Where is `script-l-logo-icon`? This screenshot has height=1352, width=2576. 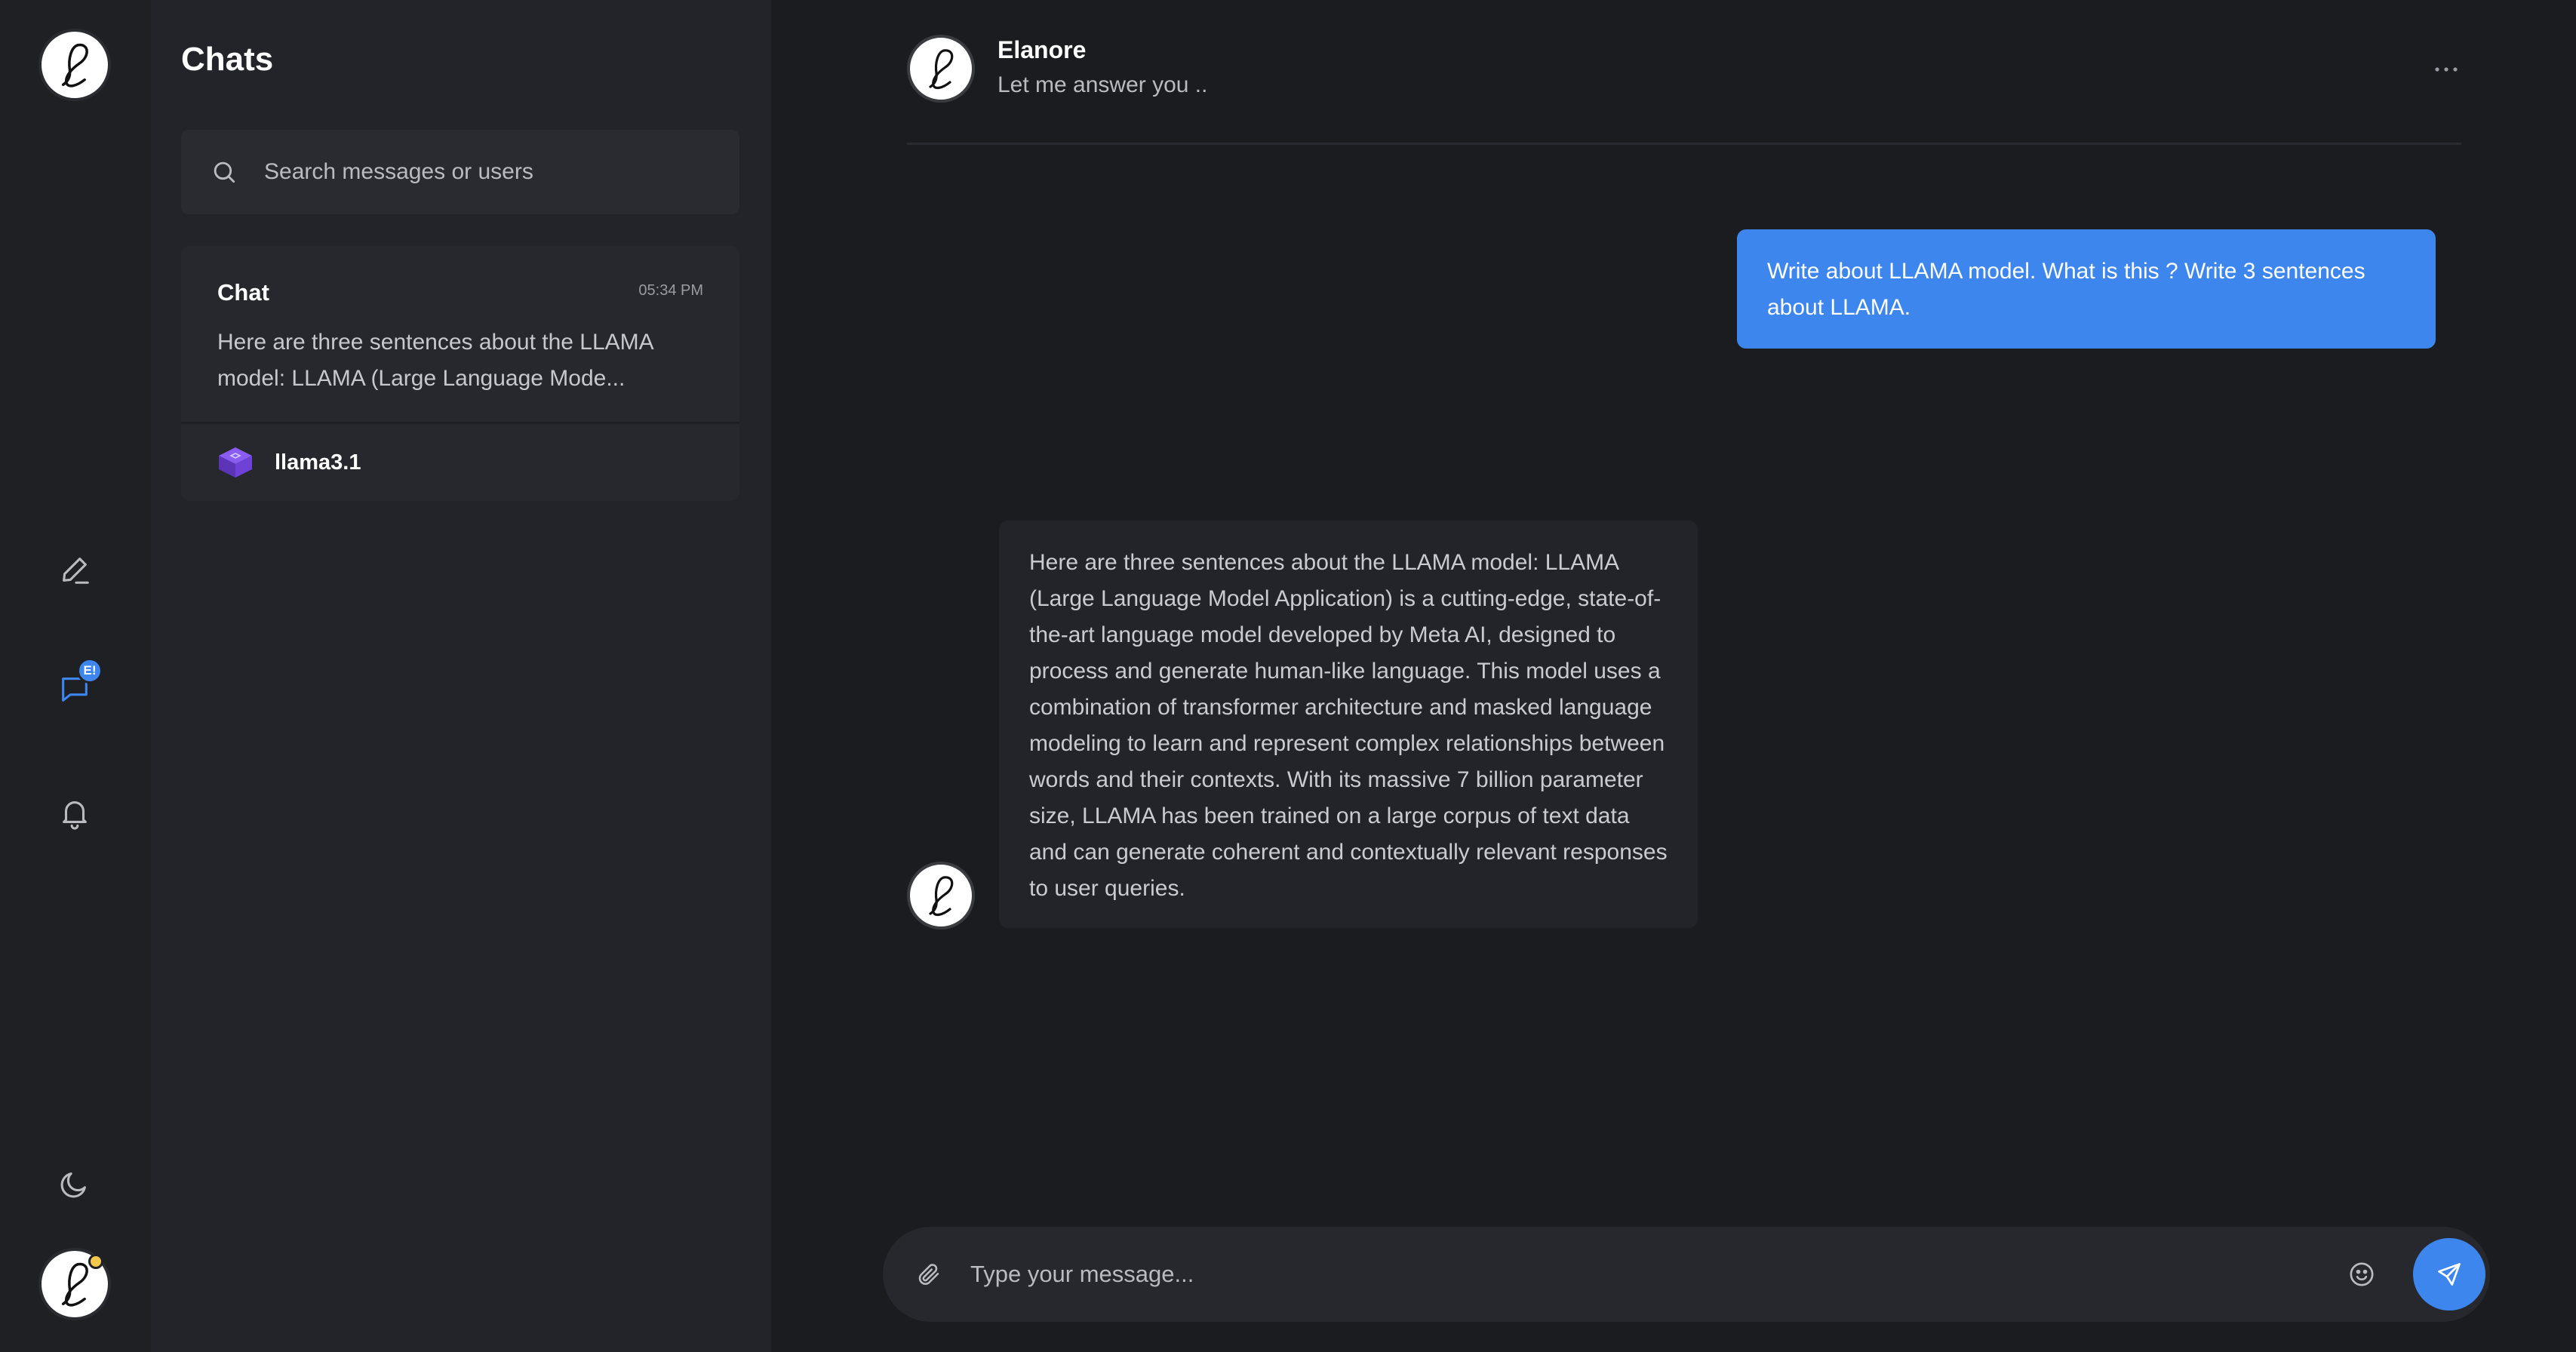
script-l-logo-icon is located at coordinates (74, 64).